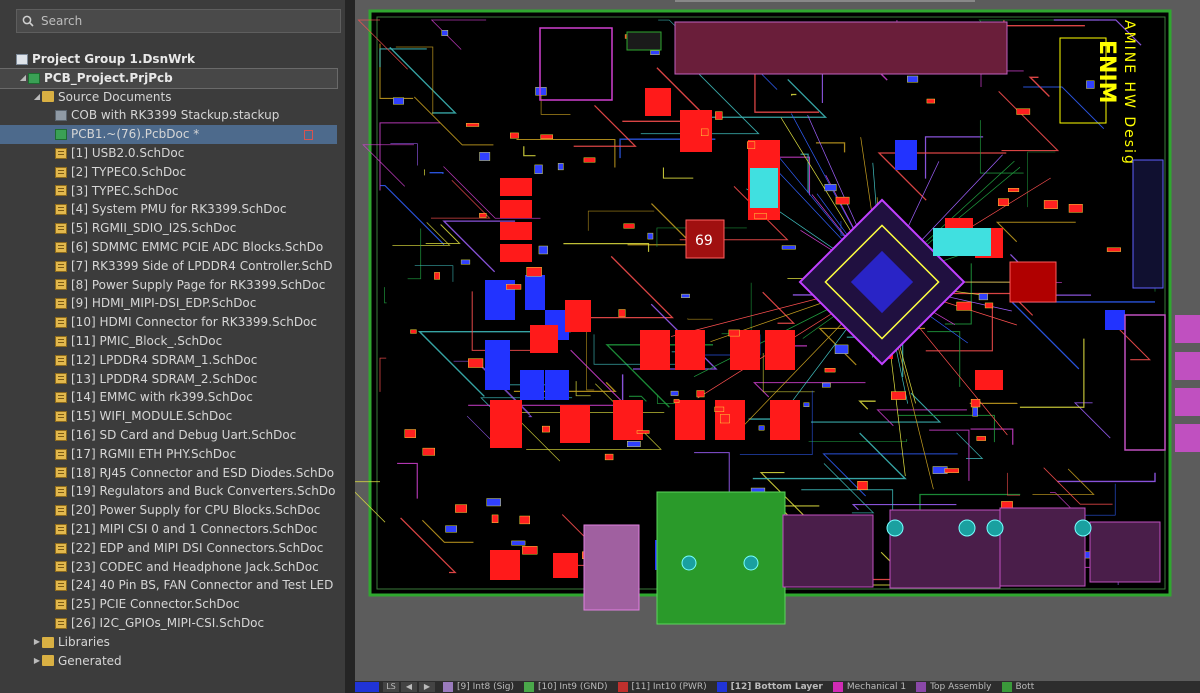 This screenshot has height=693, width=1200. What do you see at coordinates (135, 134) in the screenshot?
I see `tree-item-label: PCB1.~(76).PcbDoc *` at bounding box center [135, 134].